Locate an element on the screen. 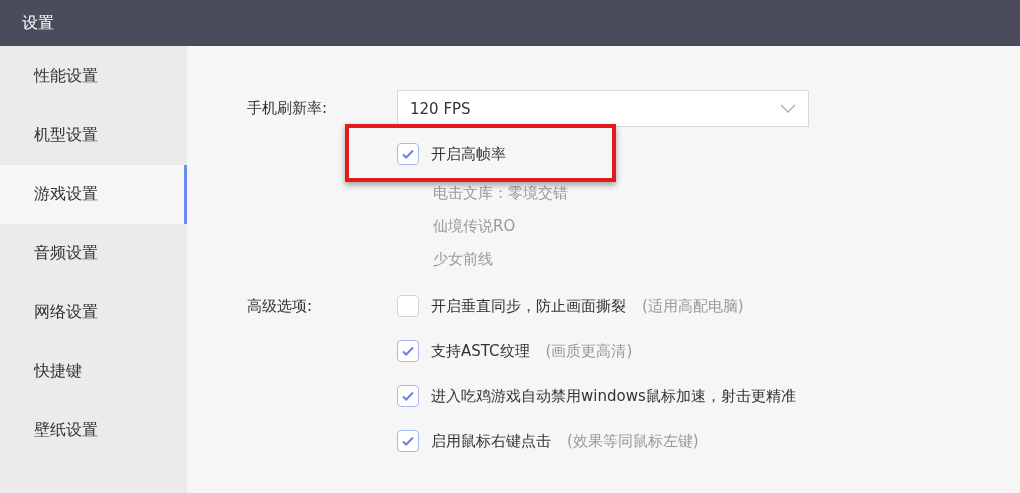 The width and height of the screenshot is (1020, 493). window-title: 设置 is located at coordinates (510, 23).